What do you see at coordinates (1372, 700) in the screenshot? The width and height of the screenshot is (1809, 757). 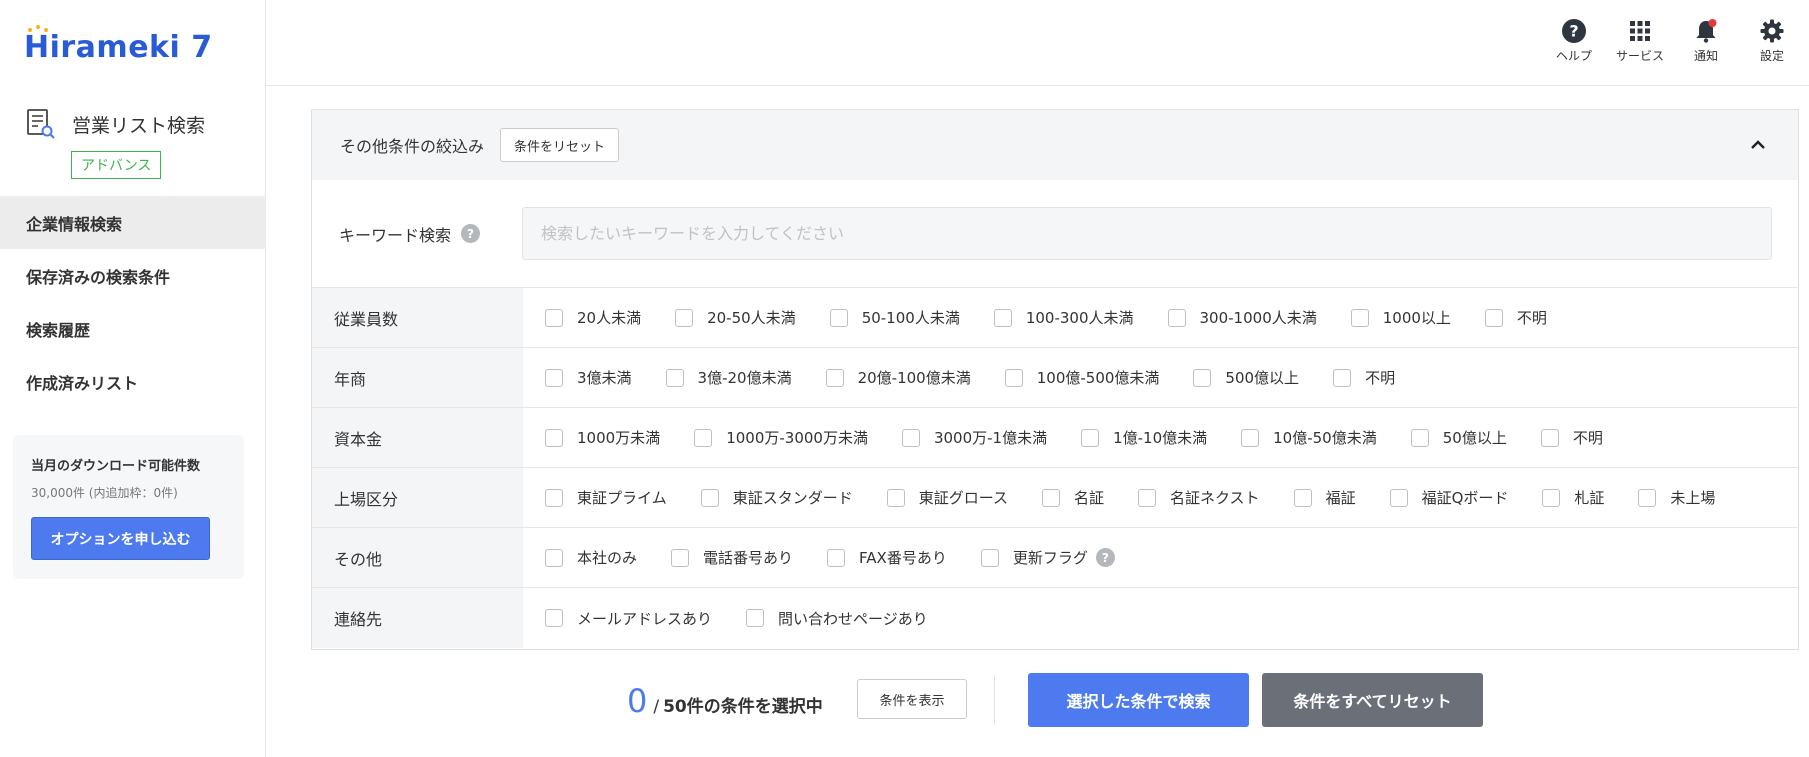 I see `reset-all-conditions-button: 条件をすべてリセット` at bounding box center [1372, 700].